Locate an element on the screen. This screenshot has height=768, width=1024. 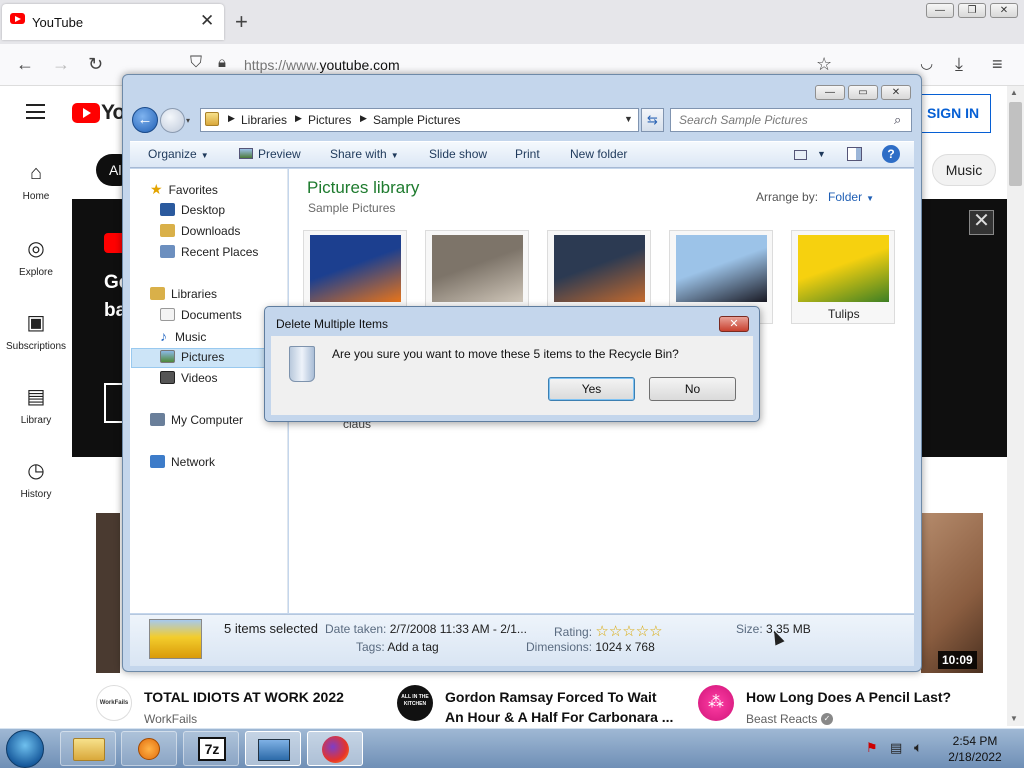
media-player-icon is located at coordinates (149, 749).